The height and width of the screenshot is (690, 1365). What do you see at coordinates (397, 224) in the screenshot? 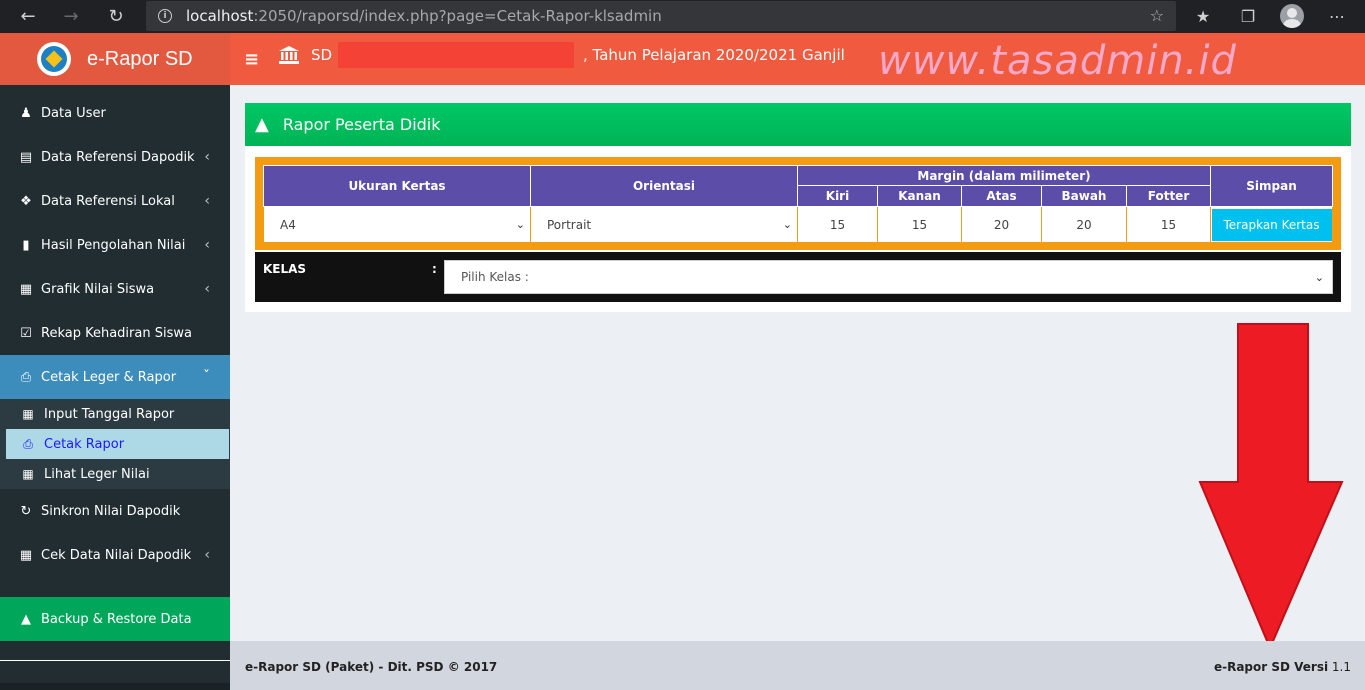
I see `paper-size-select: A4 ⌄` at bounding box center [397, 224].